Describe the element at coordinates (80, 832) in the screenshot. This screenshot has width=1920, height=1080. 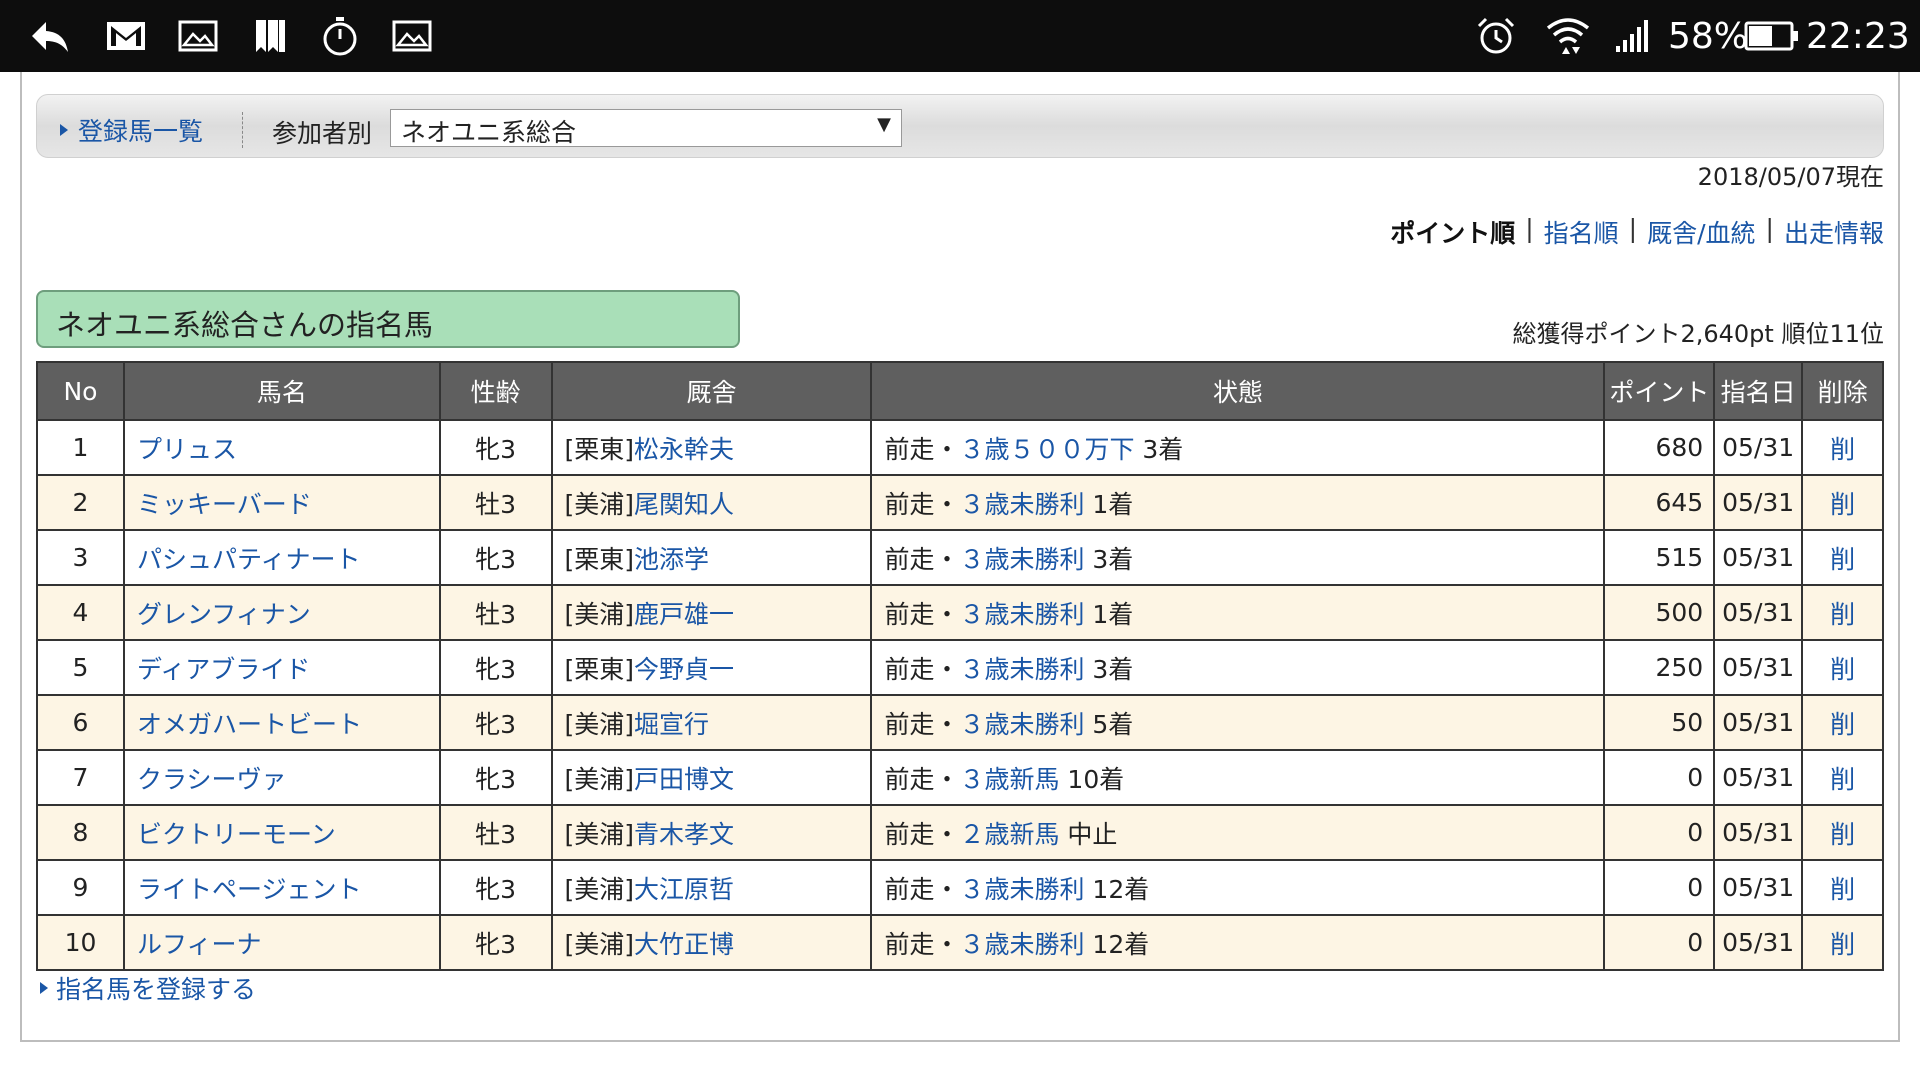
I see `cell-no: 8` at that location.